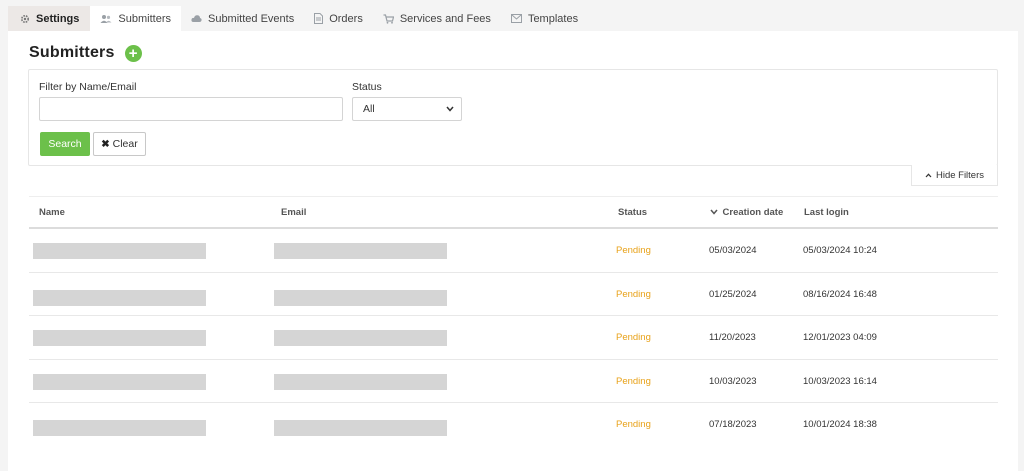  I want to click on table-row: Pending 01/25/2024 08/16/2024 16:48, so click(513, 294).